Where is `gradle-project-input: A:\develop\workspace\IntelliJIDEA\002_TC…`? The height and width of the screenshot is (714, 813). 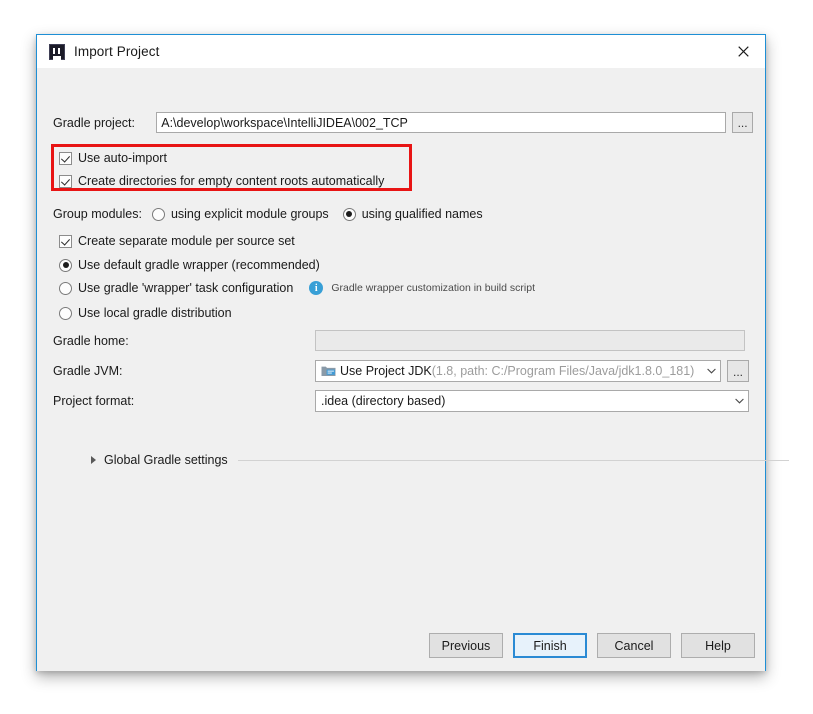 gradle-project-input: A:\develop\workspace\IntelliJIDEA\002_TC… is located at coordinates (441, 122).